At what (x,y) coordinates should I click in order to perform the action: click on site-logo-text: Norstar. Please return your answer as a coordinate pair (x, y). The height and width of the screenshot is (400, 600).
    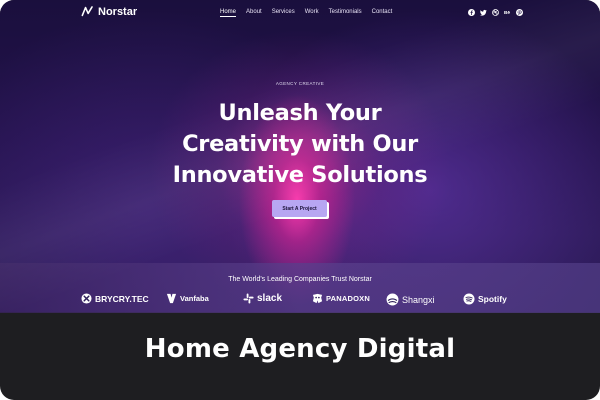
    Looking at the image, I should click on (118, 11).